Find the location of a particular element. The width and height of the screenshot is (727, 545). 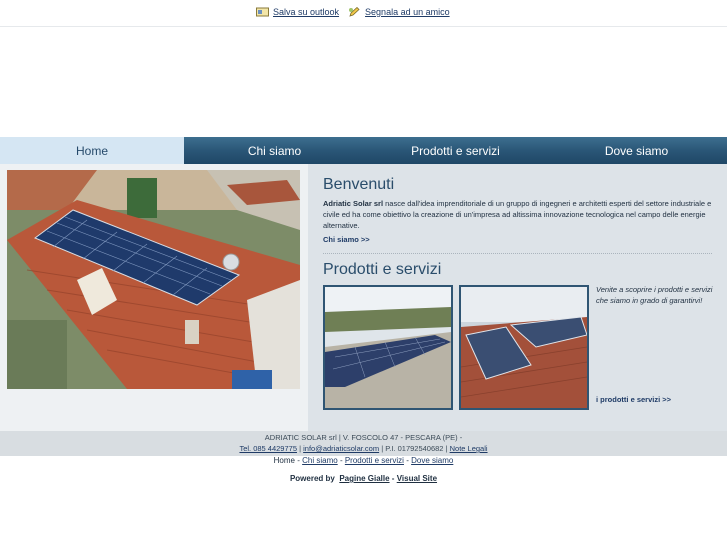

powered-by: Powered by Pagine Gialle - Visual Site is located at coordinates (363, 478).